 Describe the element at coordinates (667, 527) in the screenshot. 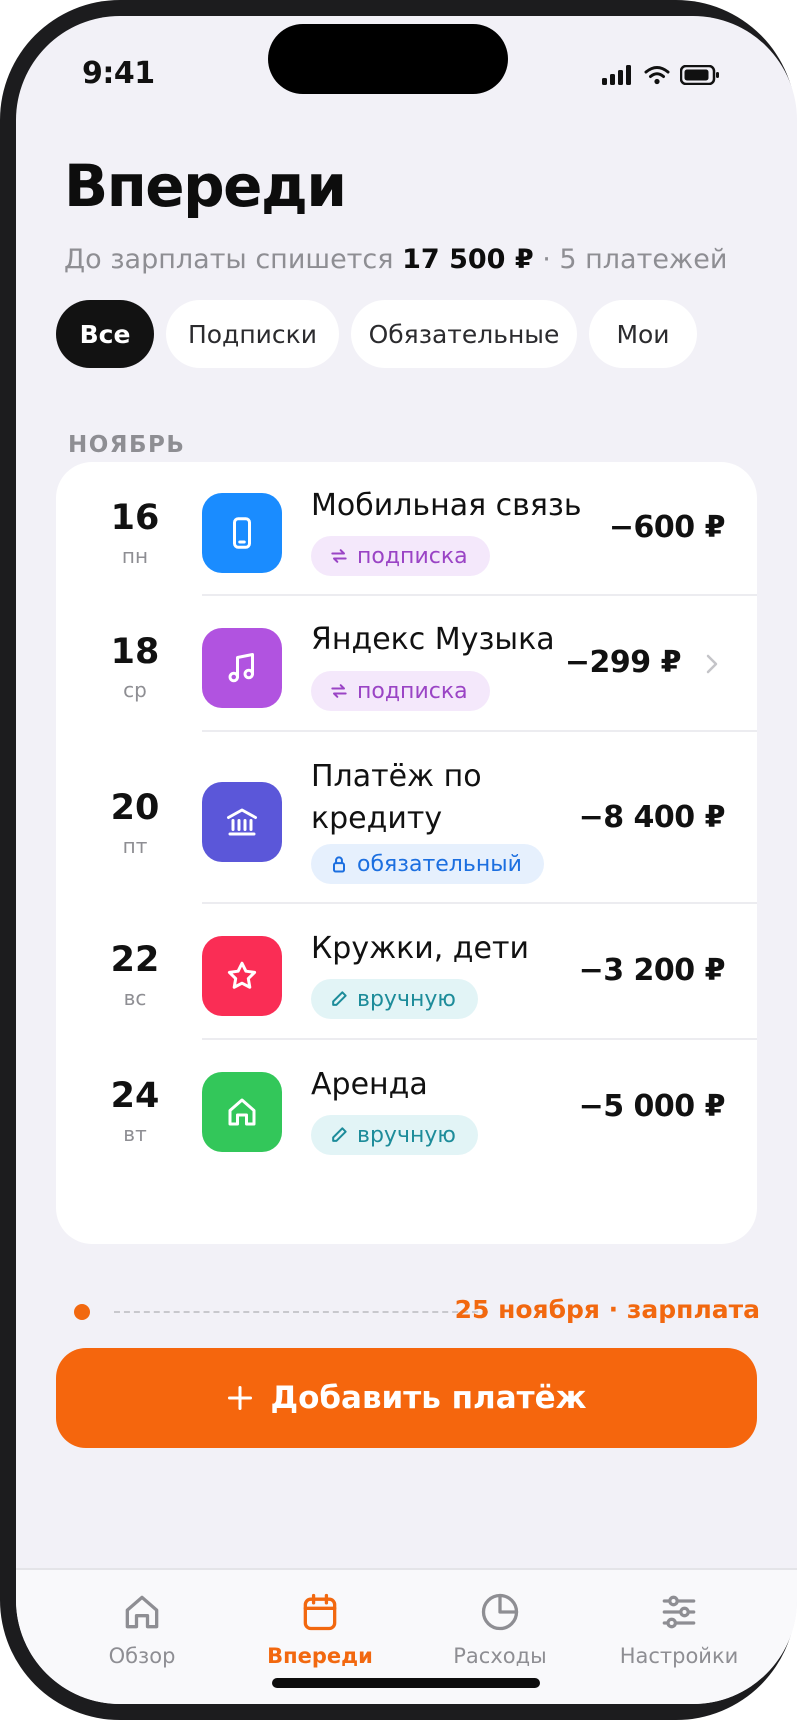

I see `payment-amount: −600 ₽` at that location.